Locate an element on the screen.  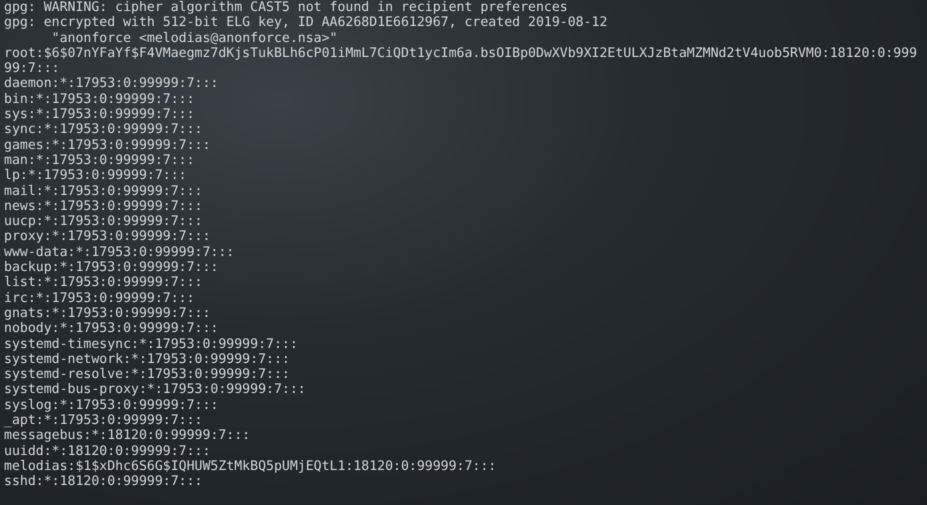
terminal-line: games:*:17953:0:99999:7::: is located at coordinates (108, 145).